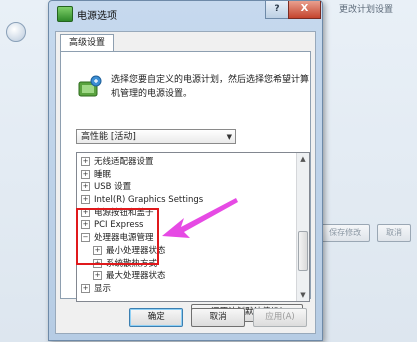 The image size is (417, 342). Describe the element at coordinates (97, 16) in the screenshot. I see `dialog-title: 电源选项` at that location.